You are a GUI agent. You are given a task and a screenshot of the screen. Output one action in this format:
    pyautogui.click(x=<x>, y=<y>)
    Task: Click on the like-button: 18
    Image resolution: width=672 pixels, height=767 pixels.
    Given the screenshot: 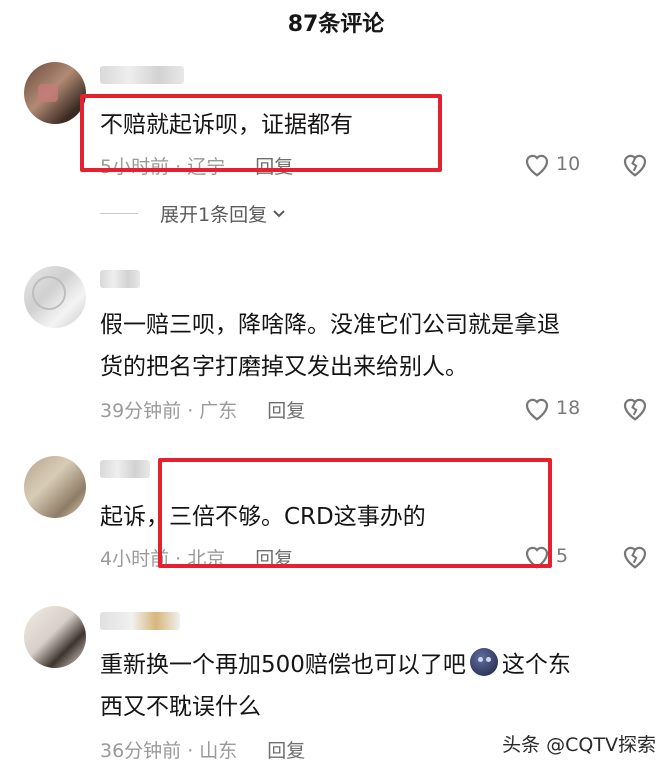 What is the action you would take?
    pyautogui.click(x=551, y=408)
    